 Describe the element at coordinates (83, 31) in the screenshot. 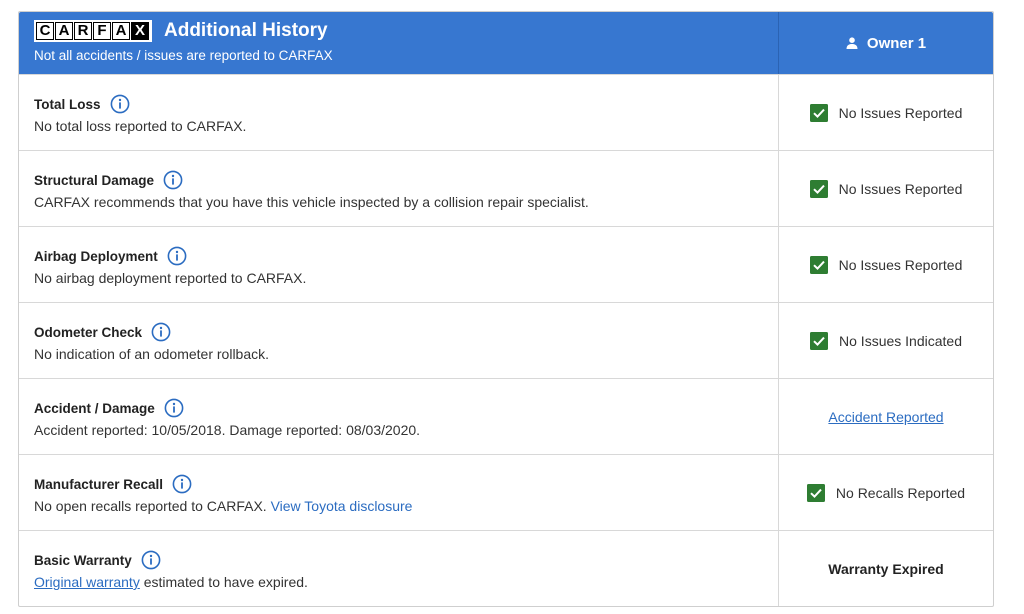

I see `logo-letter: R` at that location.